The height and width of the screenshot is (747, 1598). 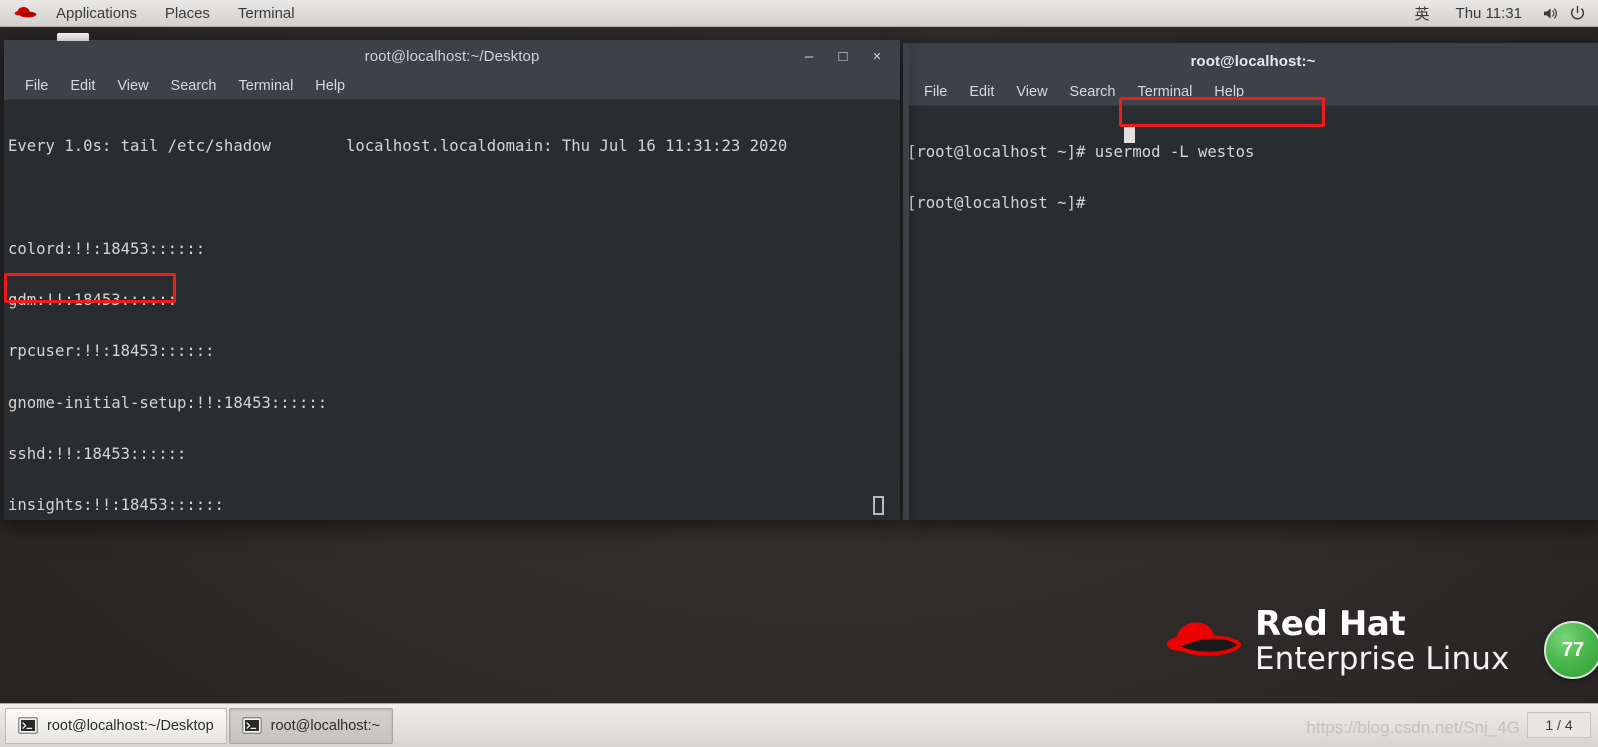 What do you see at coordinates (111, 351) in the screenshot?
I see `terminal-line: rpcuser:!!:18453::::::` at bounding box center [111, 351].